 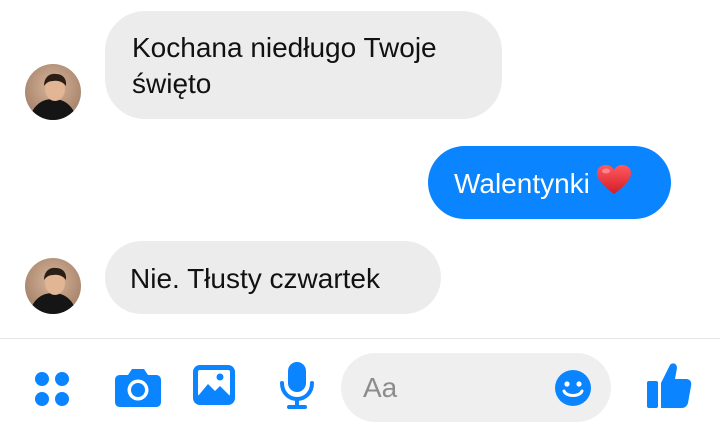 What do you see at coordinates (297, 386) in the screenshot?
I see `microphone-icon` at bounding box center [297, 386].